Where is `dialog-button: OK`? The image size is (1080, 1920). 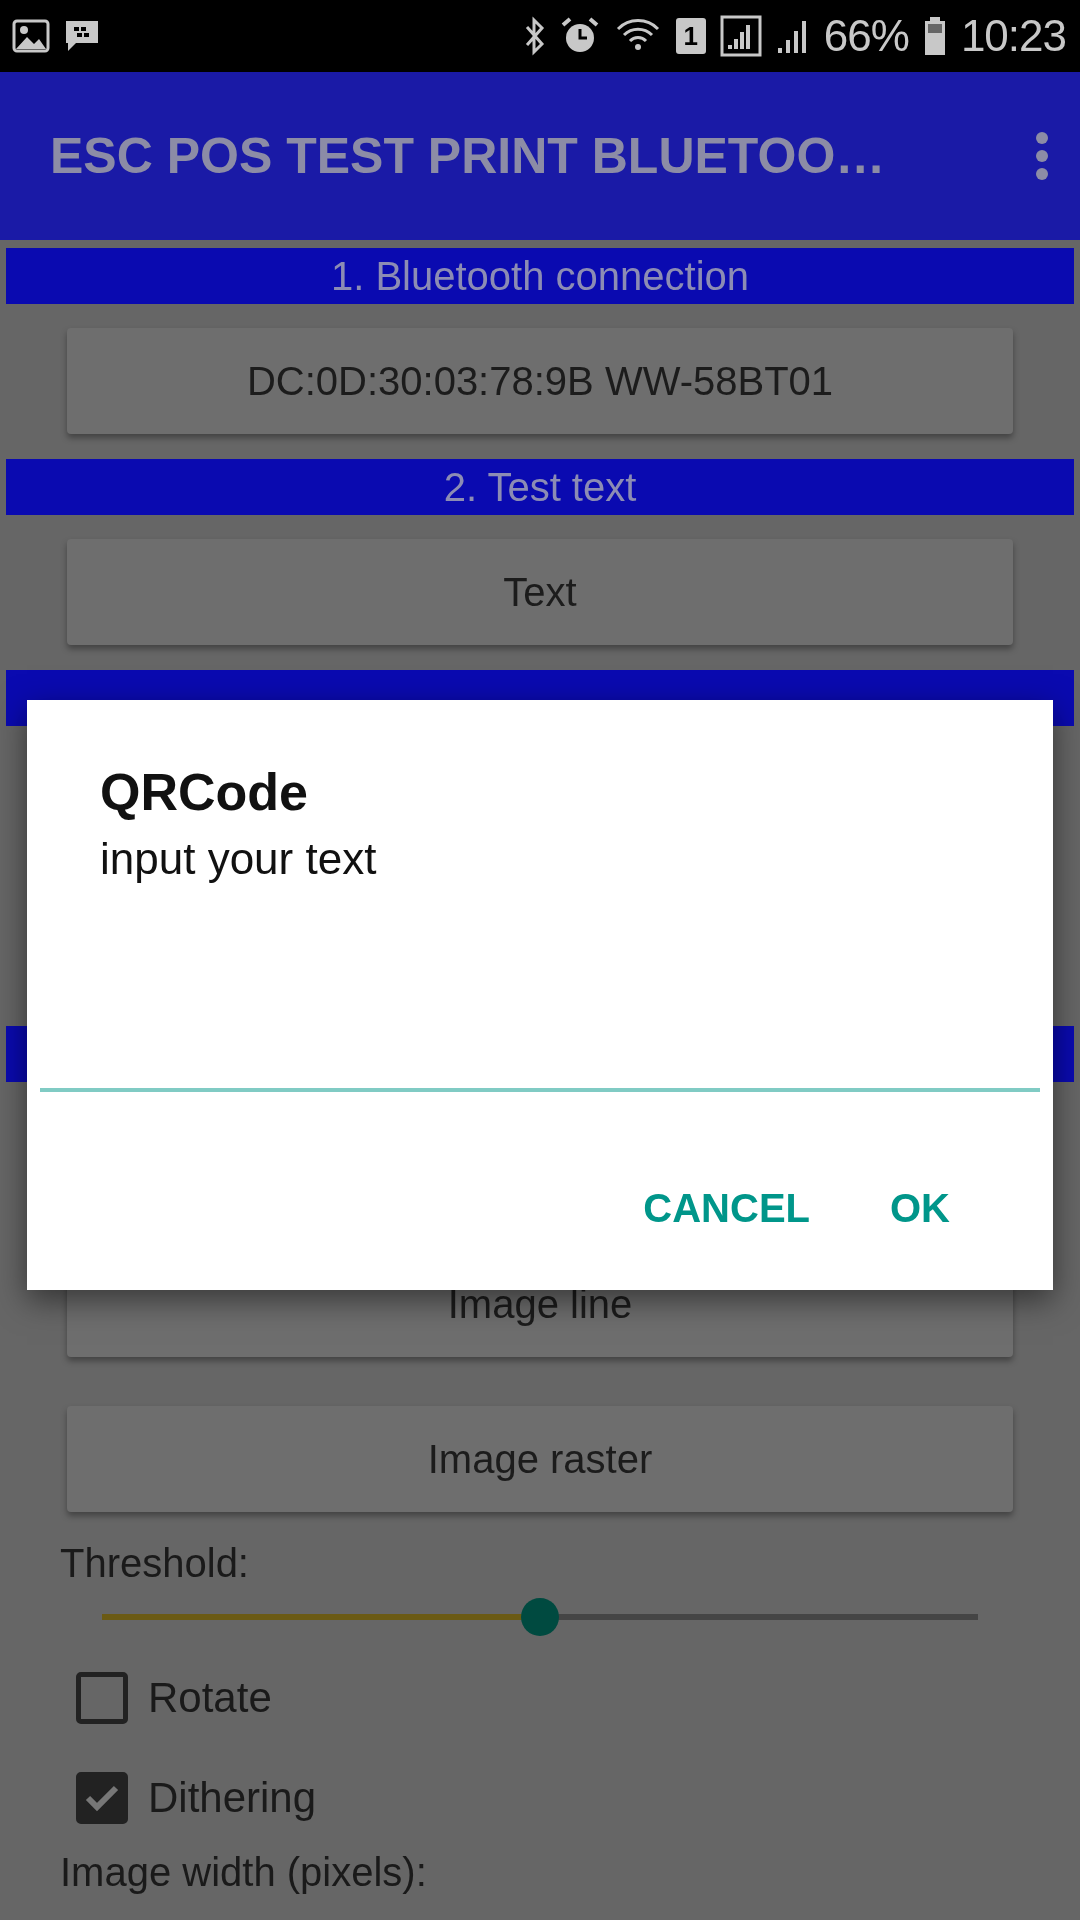 dialog-button: OK is located at coordinates (920, 1208).